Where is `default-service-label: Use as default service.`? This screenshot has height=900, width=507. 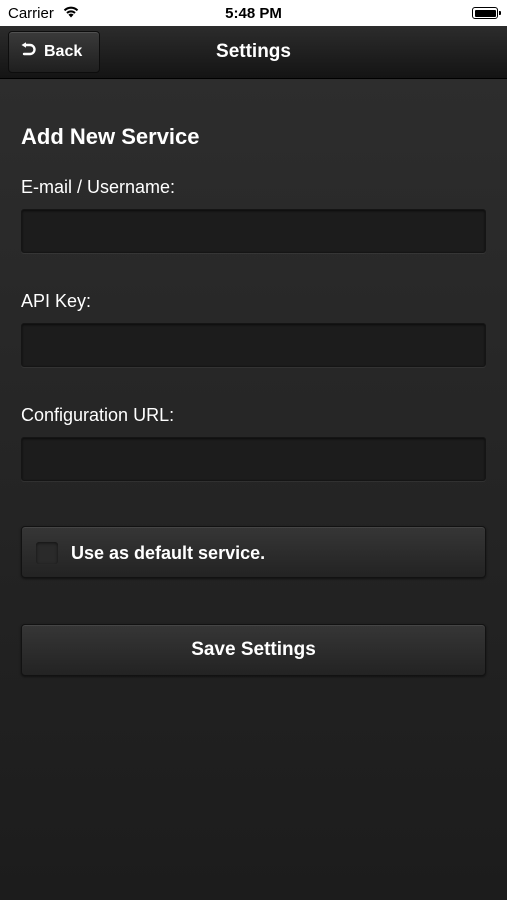 default-service-label: Use as default service. is located at coordinates (168, 553).